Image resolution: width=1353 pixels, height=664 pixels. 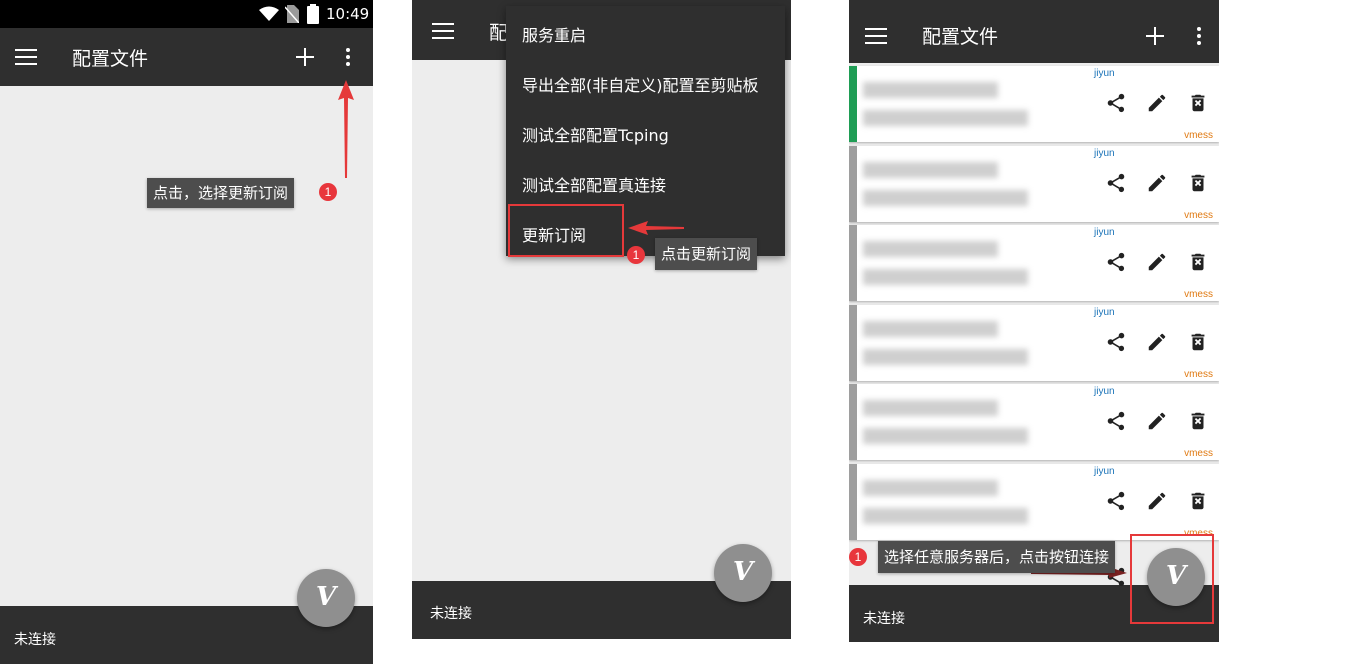 I want to click on menu-item-test-real-connection: 测试全部配置真连接, so click(x=594, y=184).